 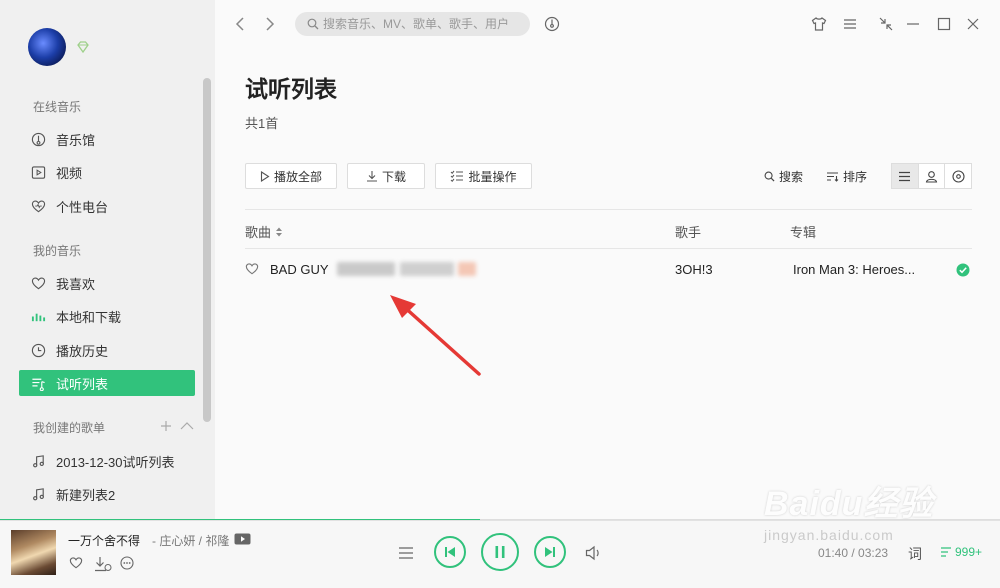 I want to click on sidebar-item-history: 播放历史, so click(x=107, y=350).